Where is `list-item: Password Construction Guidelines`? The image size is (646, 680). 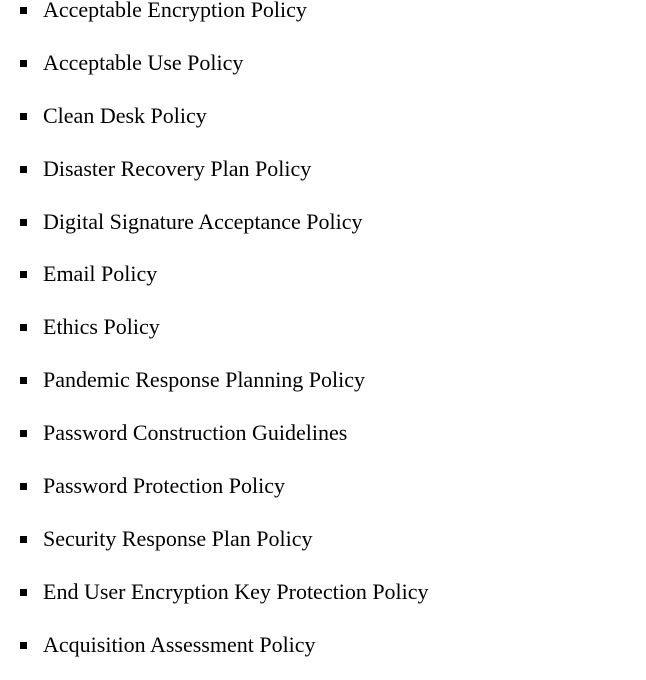 list-item: Password Construction Guidelines is located at coordinates (323, 441).